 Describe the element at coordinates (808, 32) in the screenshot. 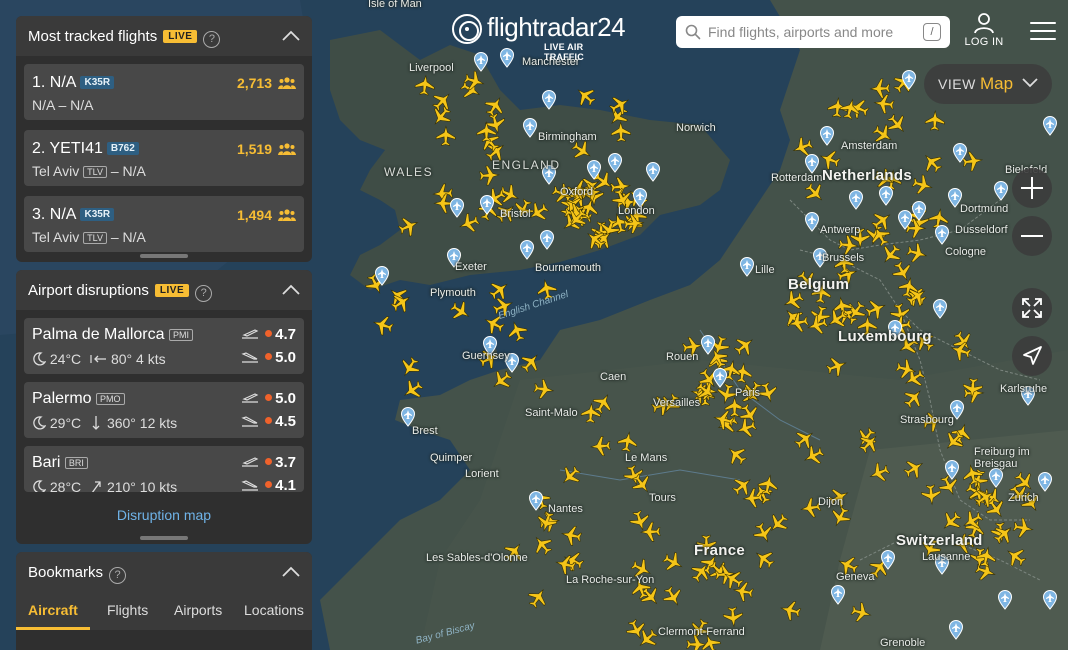

I see `search-input` at that location.